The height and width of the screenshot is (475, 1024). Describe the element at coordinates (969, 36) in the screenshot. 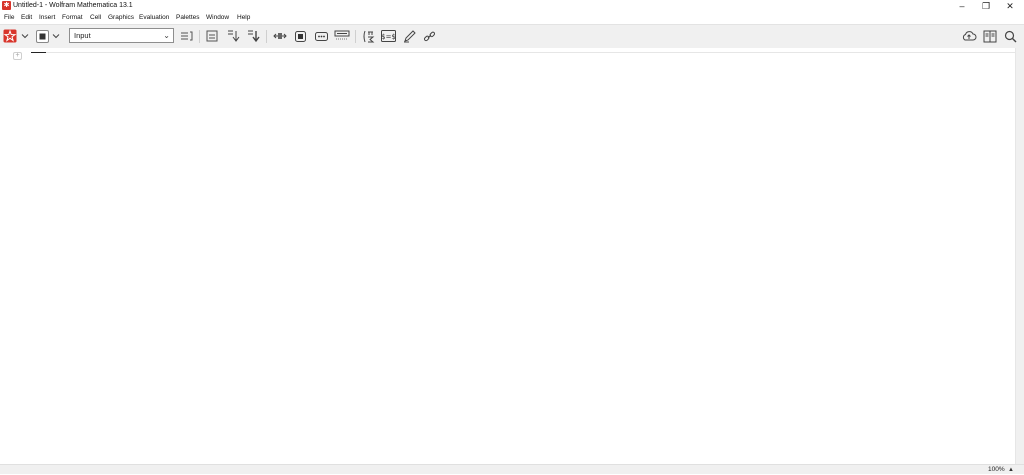

I see `cloud-upload-icon` at that location.